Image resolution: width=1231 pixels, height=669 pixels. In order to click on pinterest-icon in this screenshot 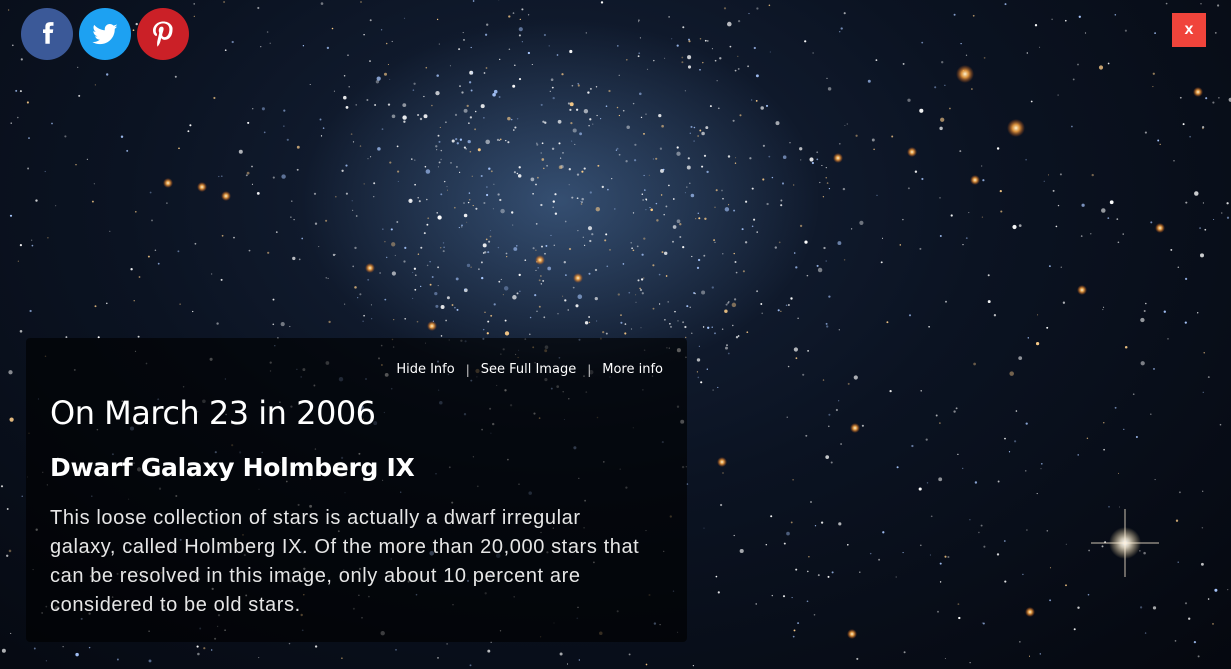, I will do `click(163, 34)`.